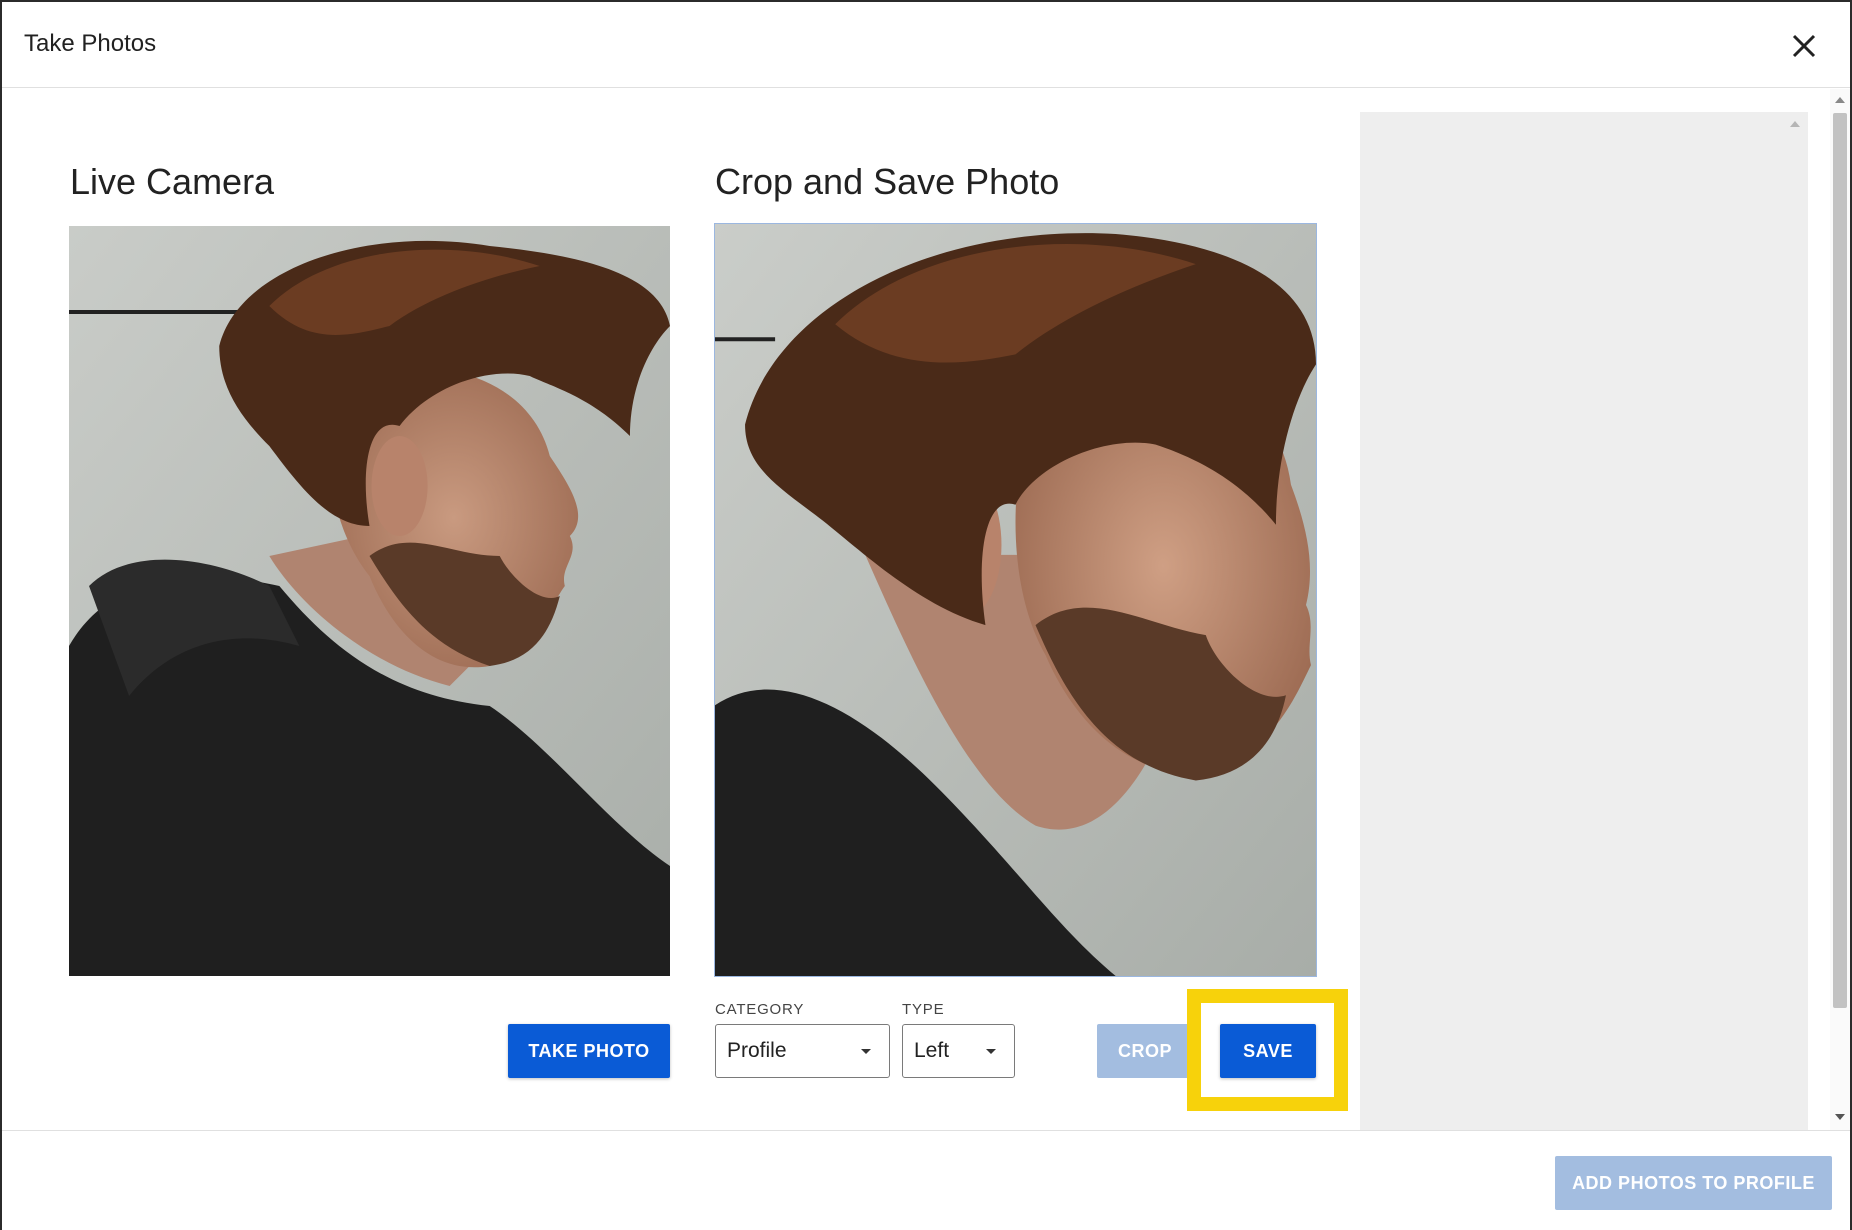 The width and height of the screenshot is (1852, 1230). I want to click on category-value: Profile, so click(757, 1050).